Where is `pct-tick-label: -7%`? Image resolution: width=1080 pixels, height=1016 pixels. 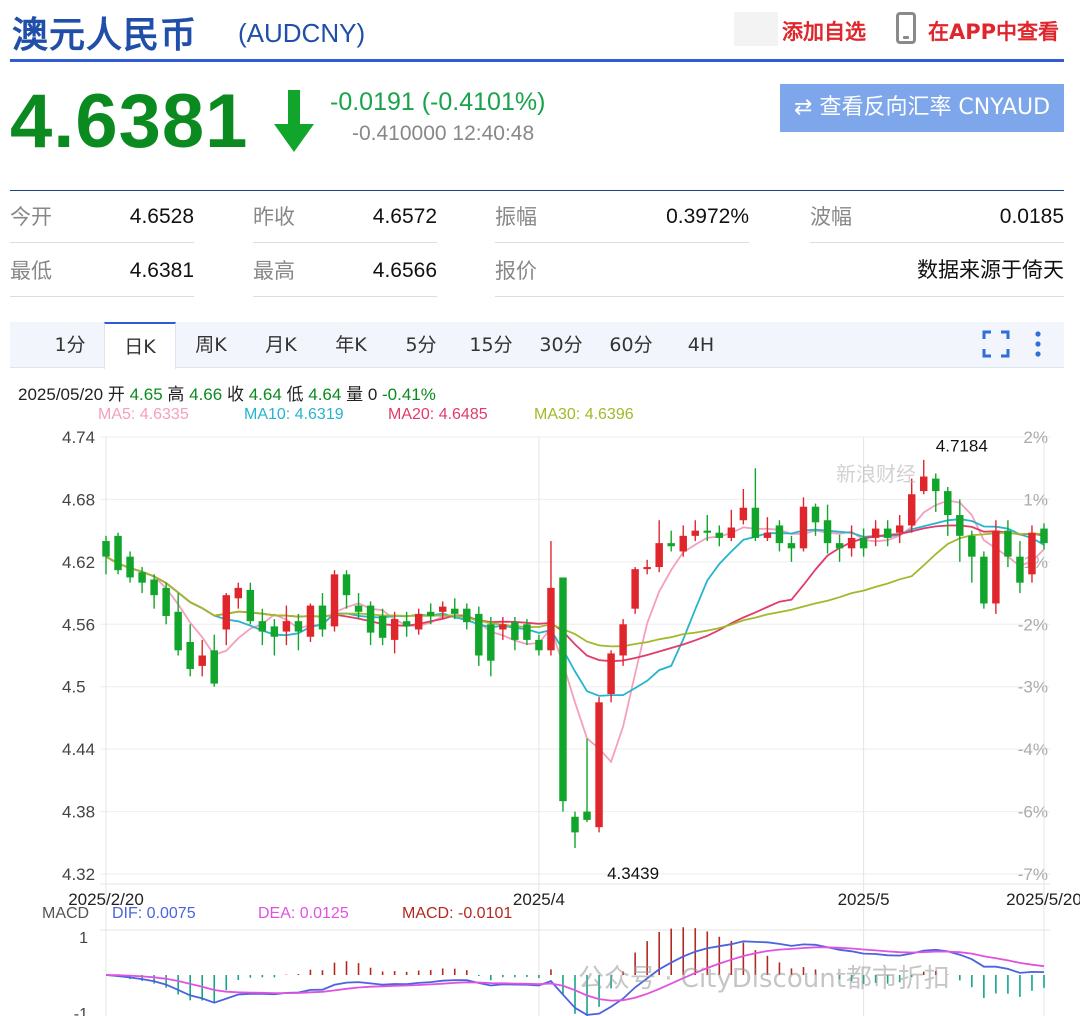
pct-tick-label: -7% is located at coordinates (1033, 874).